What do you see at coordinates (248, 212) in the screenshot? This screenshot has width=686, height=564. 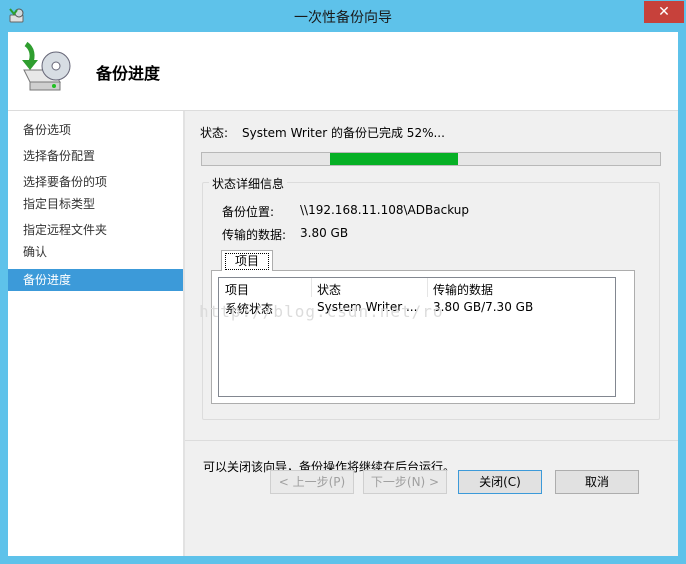 I see `backup-location-label: 备份位置:` at bounding box center [248, 212].